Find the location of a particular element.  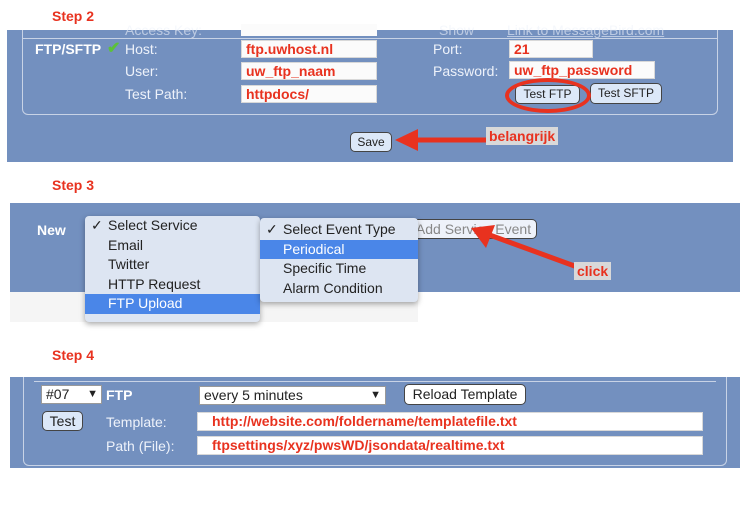

menu-item-ftp-upload: FTP Upload is located at coordinates (172, 304).